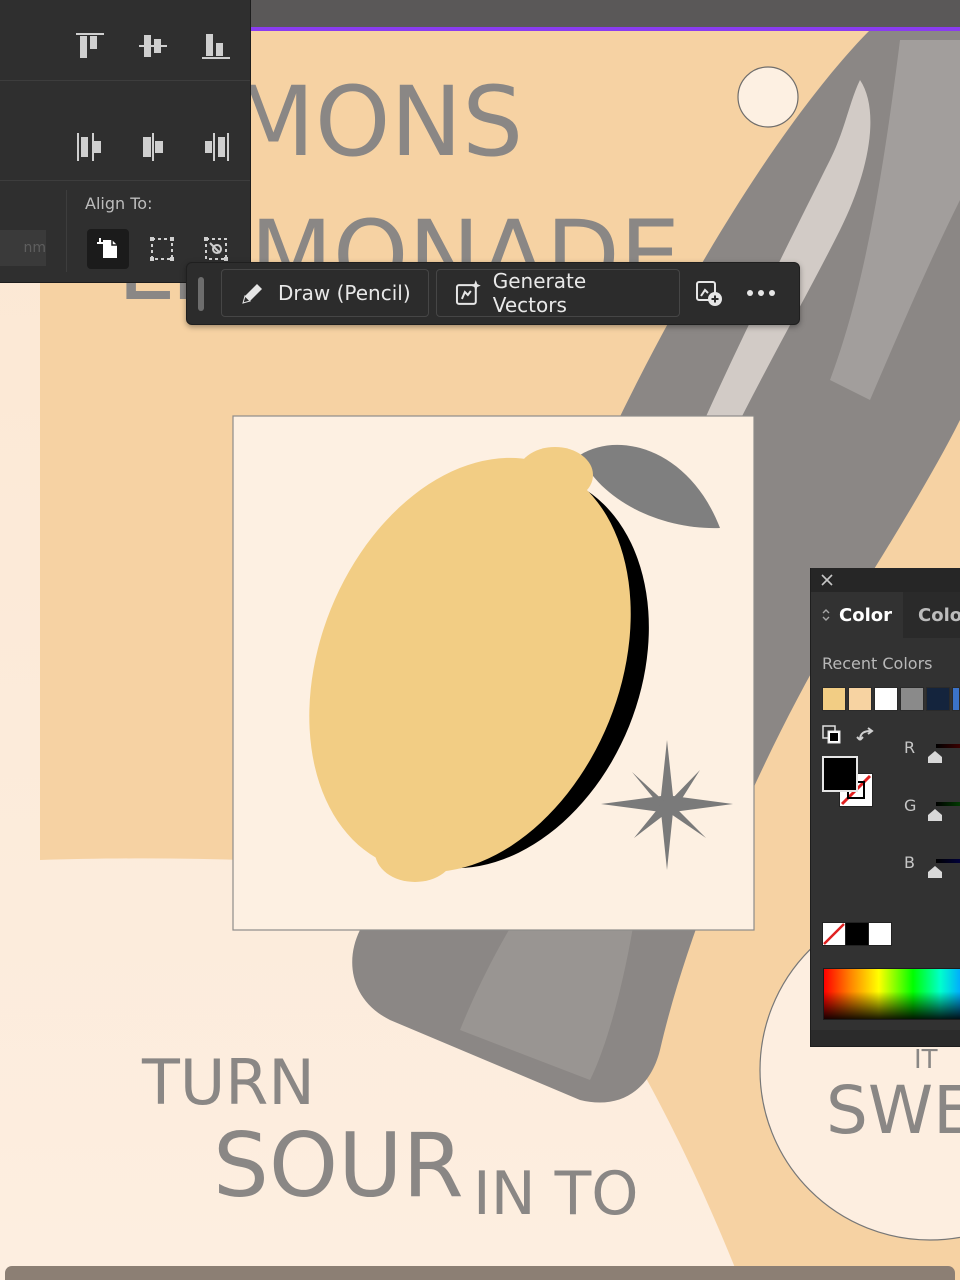 This screenshot has width=960, height=1280. Describe the element at coordinates (926, 1060) in the screenshot. I see `poster-it: IT` at that location.